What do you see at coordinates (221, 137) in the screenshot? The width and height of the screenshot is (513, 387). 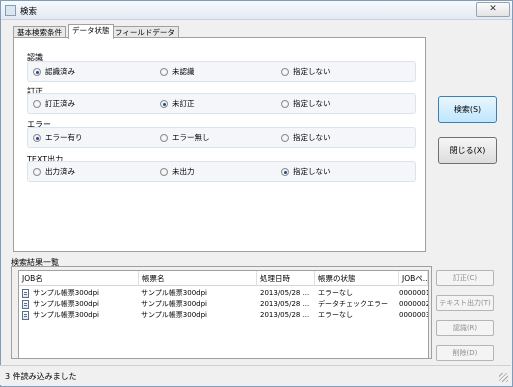 I see `group-error: エラー有り エラー無し 指定しない` at bounding box center [221, 137].